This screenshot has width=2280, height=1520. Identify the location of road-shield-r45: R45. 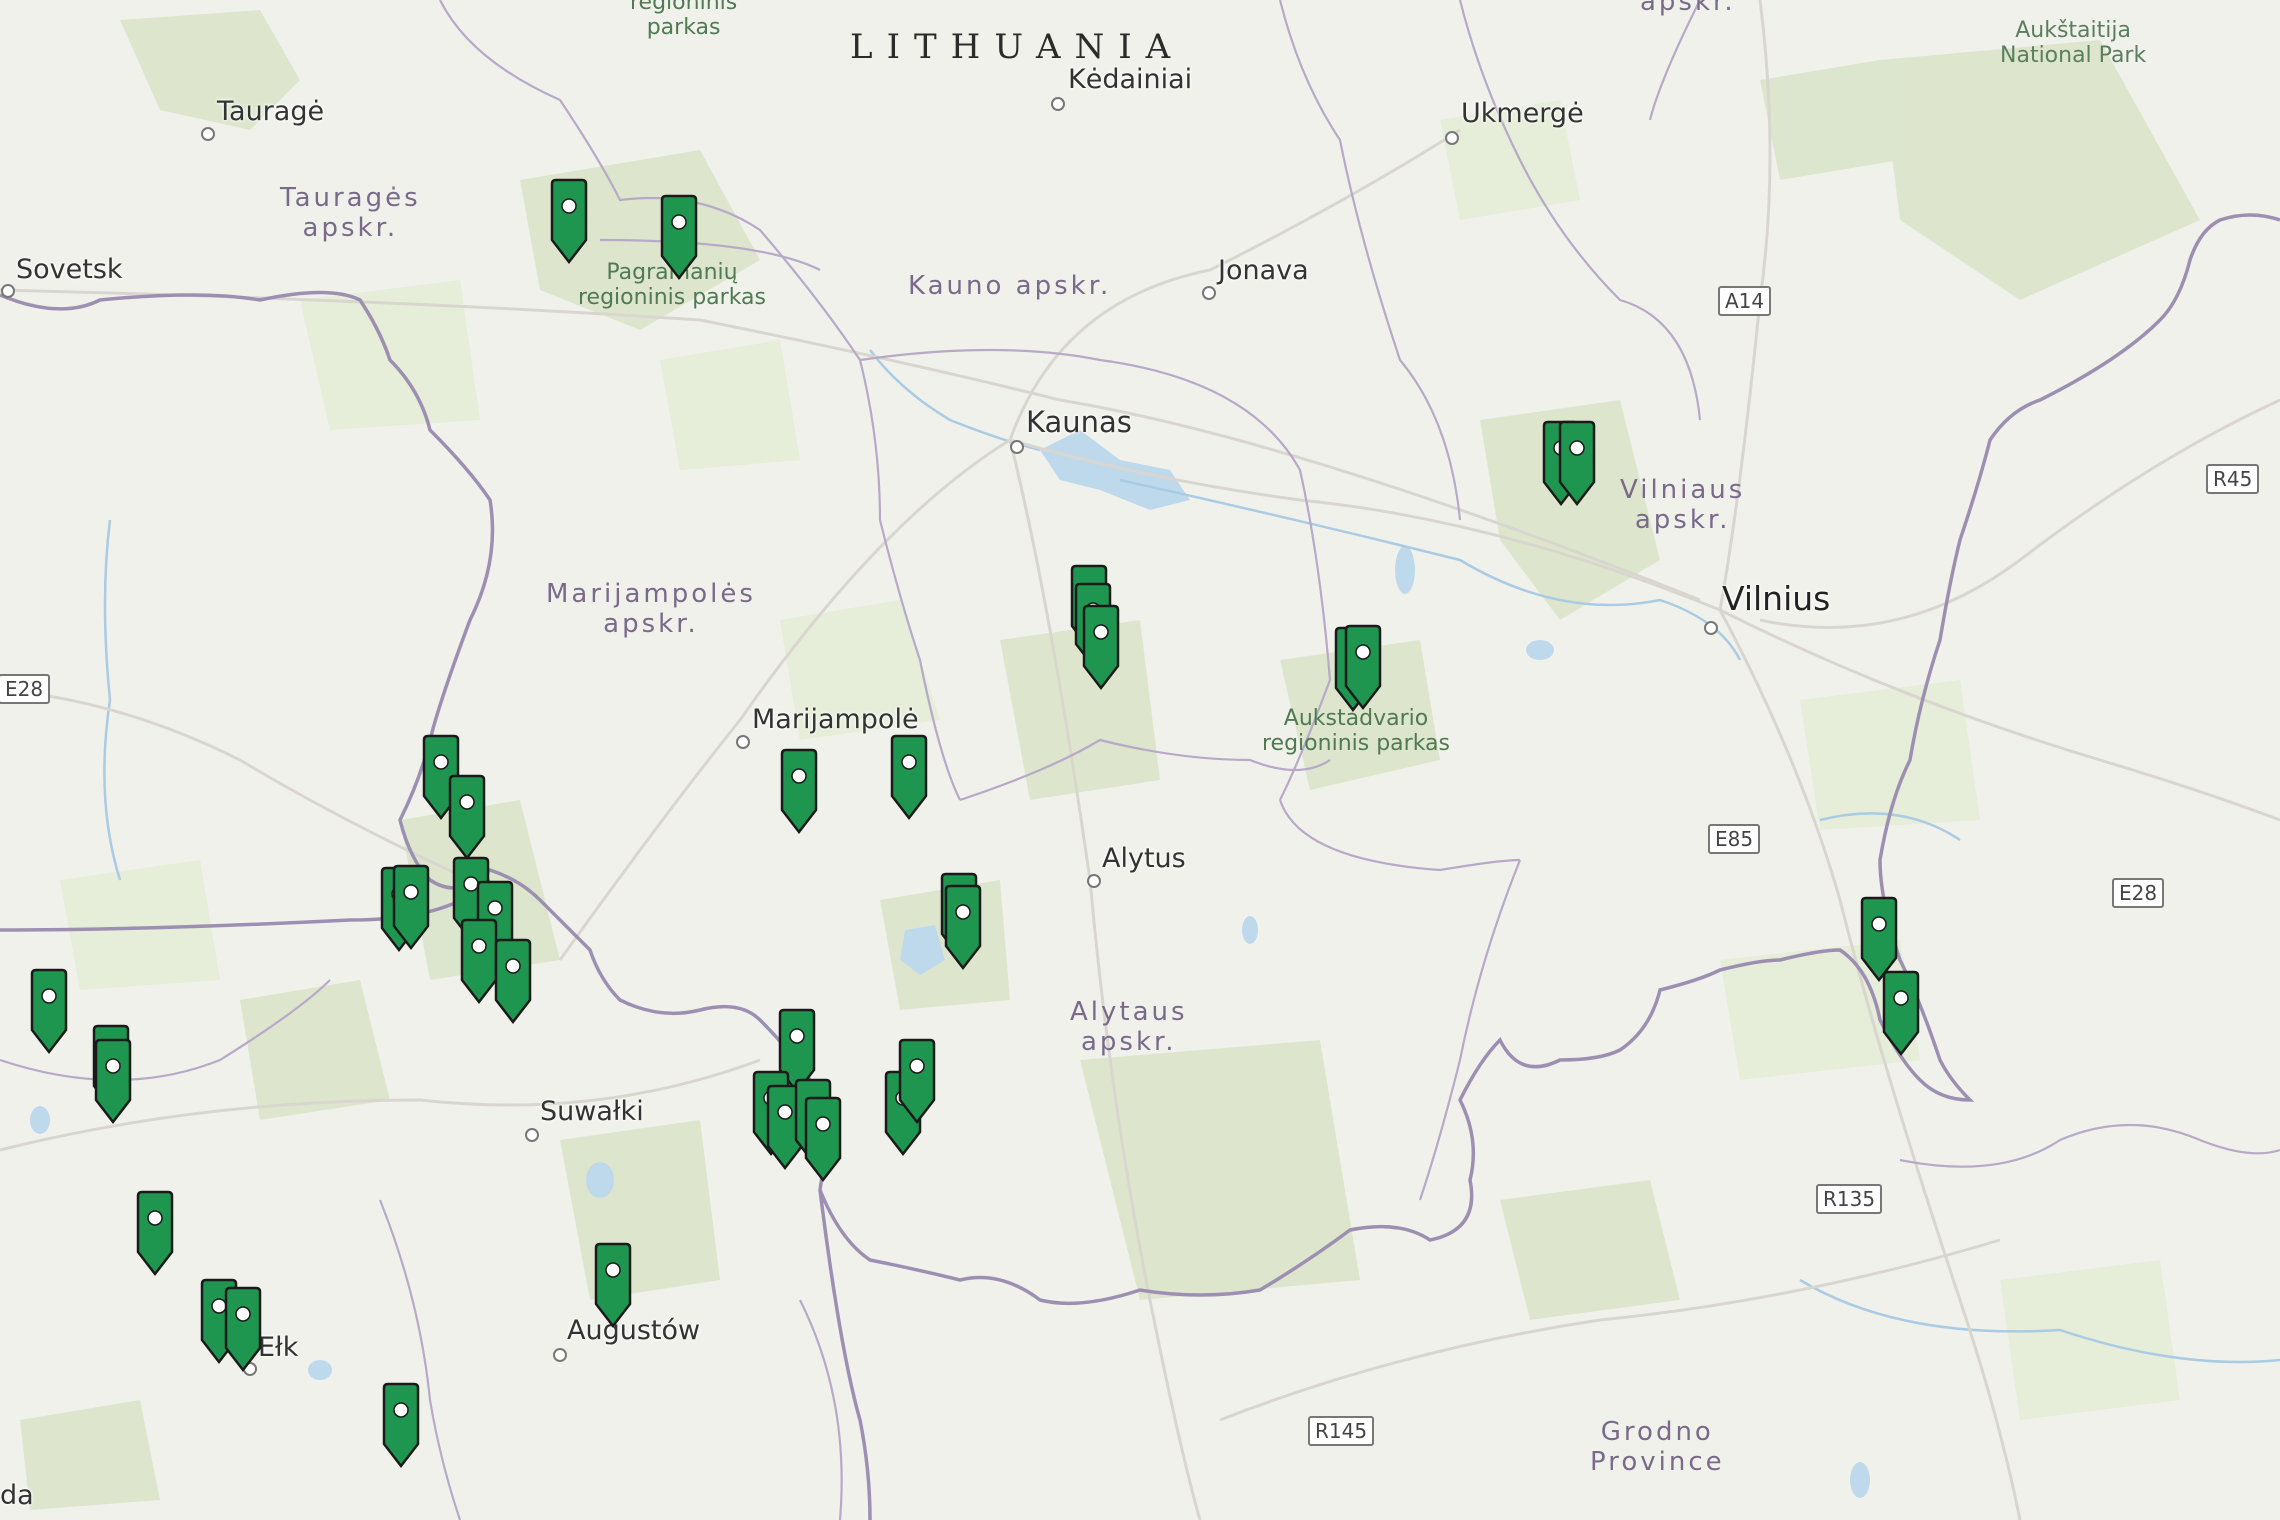
(2233, 479).